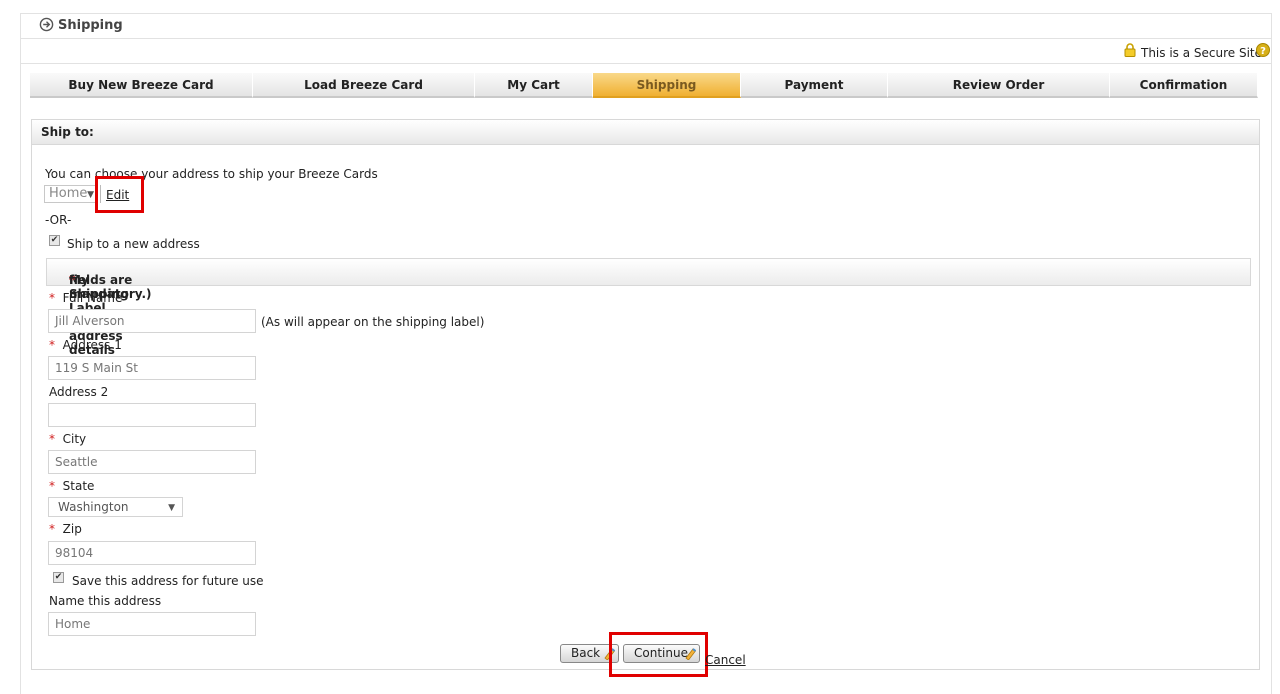 Image resolution: width=1280 pixels, height=694 pixels. What do you see at coordinates (93, 507) in the screenshot?
I see `state-value: Washington` at bounding box center [93, 507].